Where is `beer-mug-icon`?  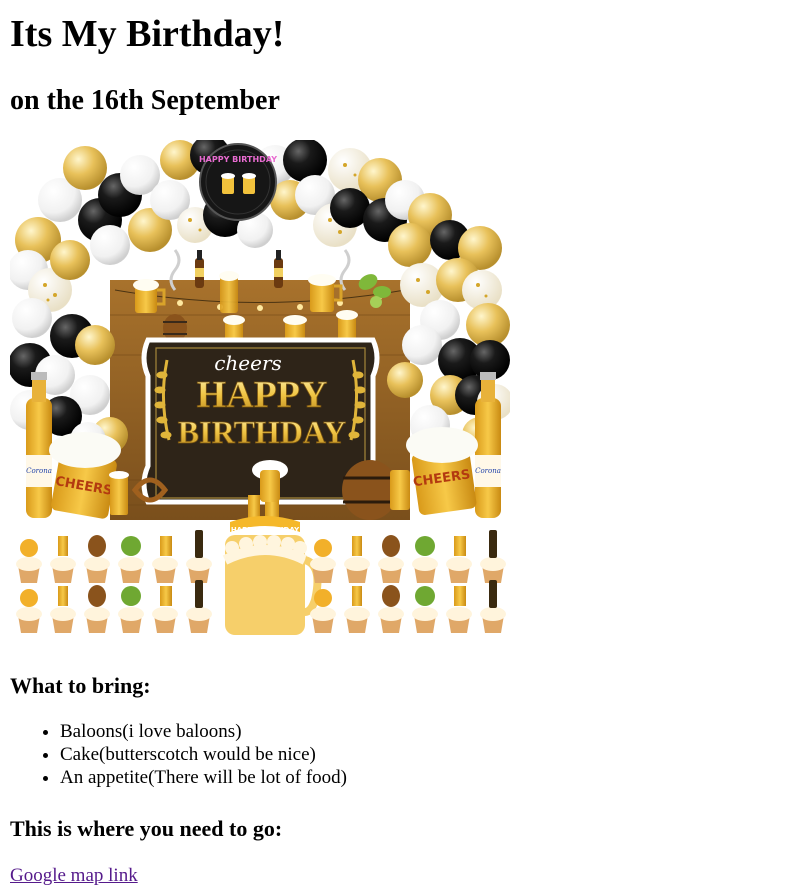 beer-mug-icon is located at coordinates (229, 292).